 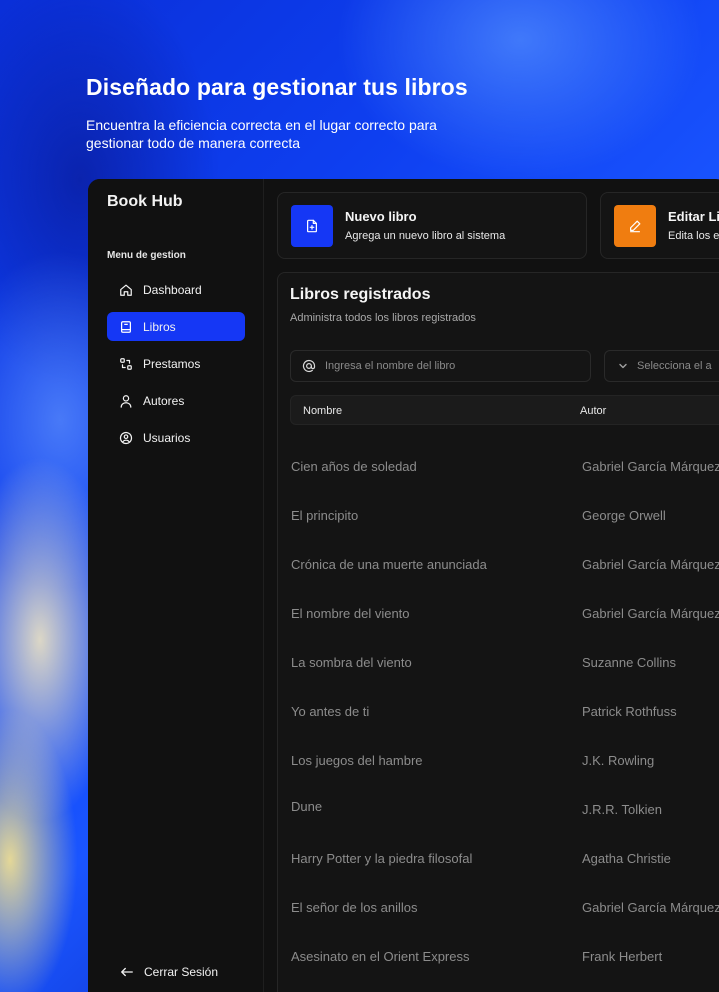 I want to click on sidebar-item-libros: Libros, so click(x=176, y=326).